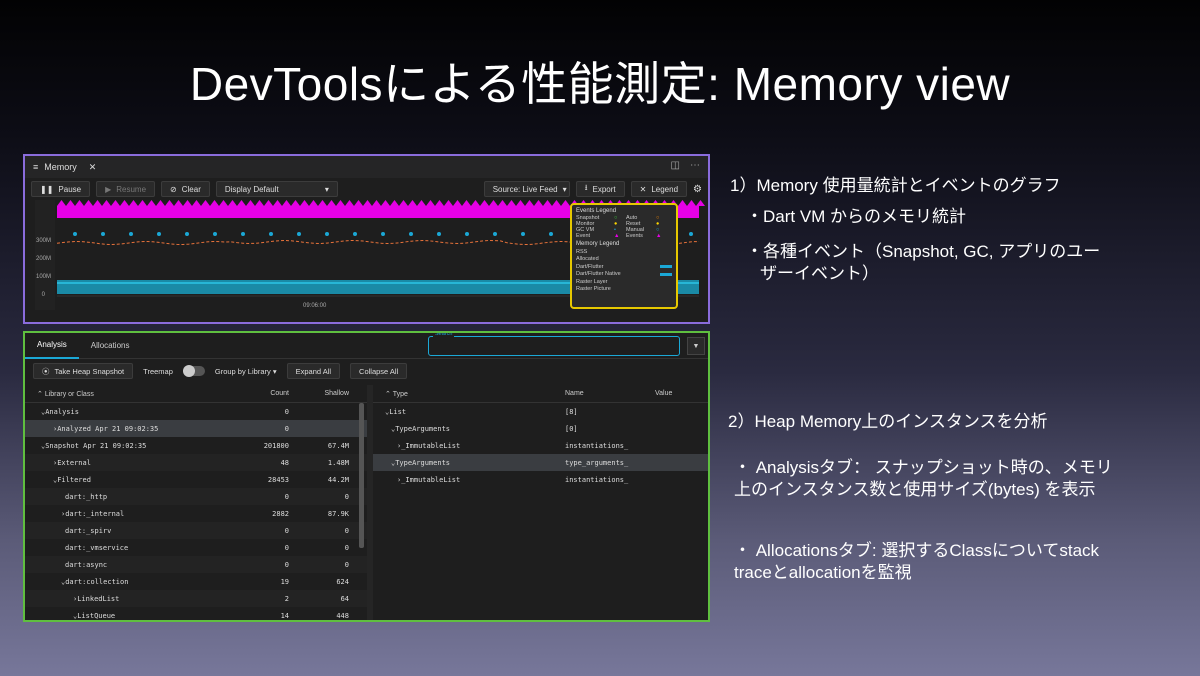 Image resolution: width=1200 pixels, height=676 pixels. I want to click on search-field: Search, so click(554, 344).